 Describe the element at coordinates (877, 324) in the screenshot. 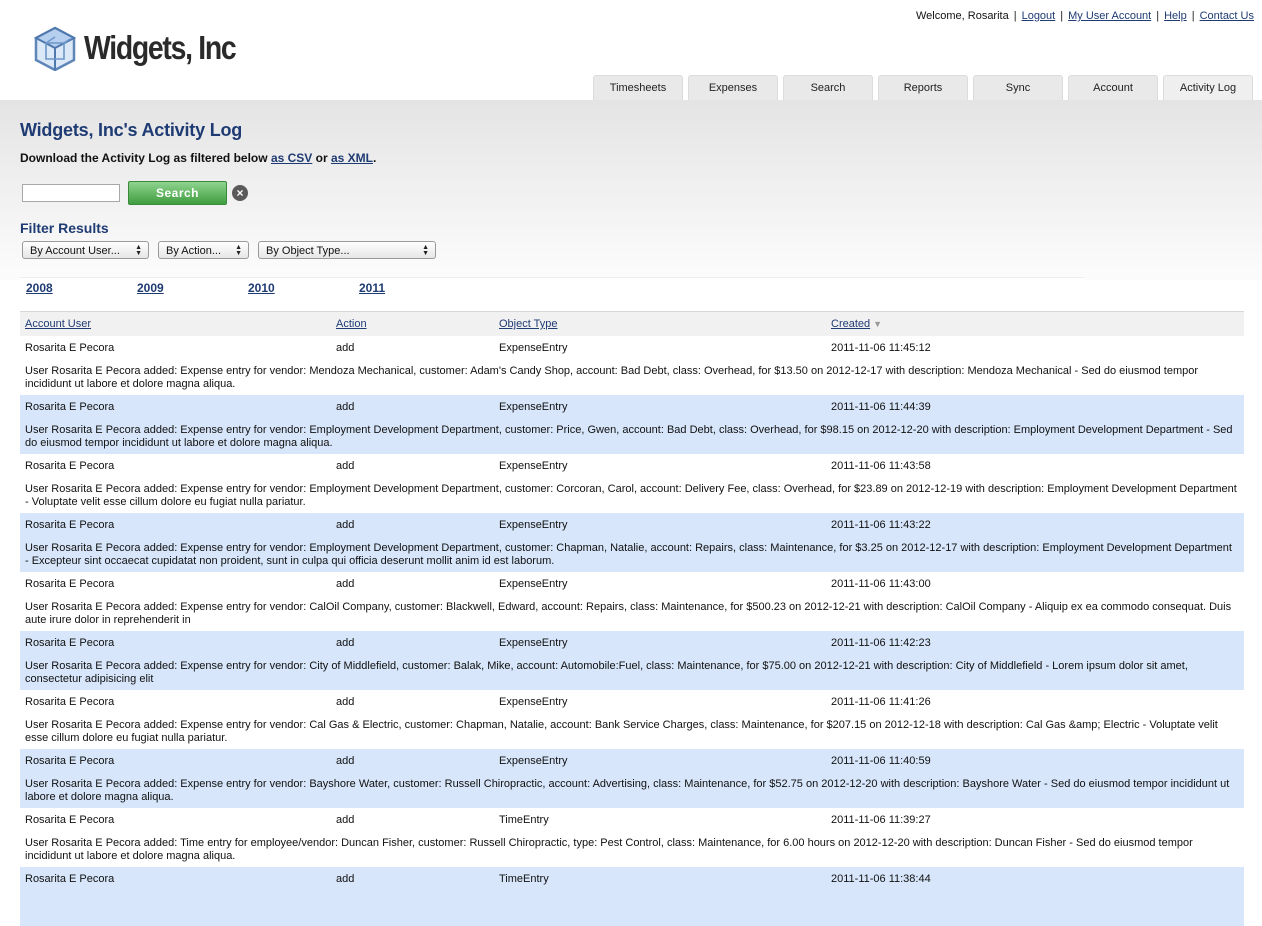

I see `sort-descending-icon: ▼` at that location.